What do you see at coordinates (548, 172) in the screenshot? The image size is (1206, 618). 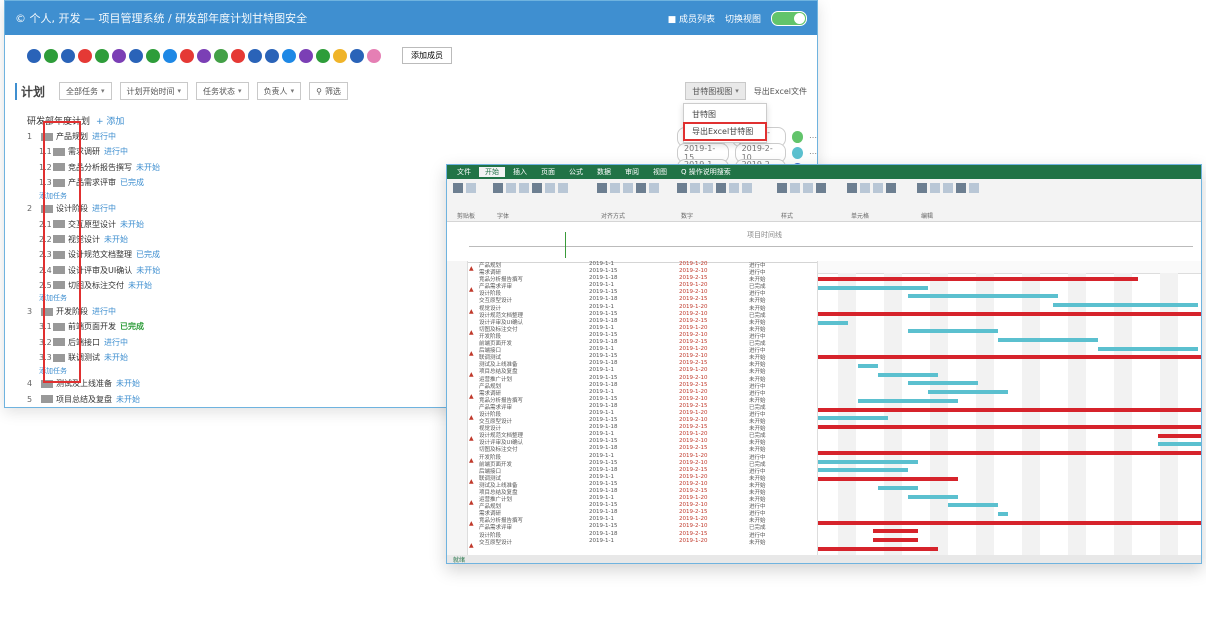 I see `ribbon-tab: 页面` at bounding box center [548, 172].